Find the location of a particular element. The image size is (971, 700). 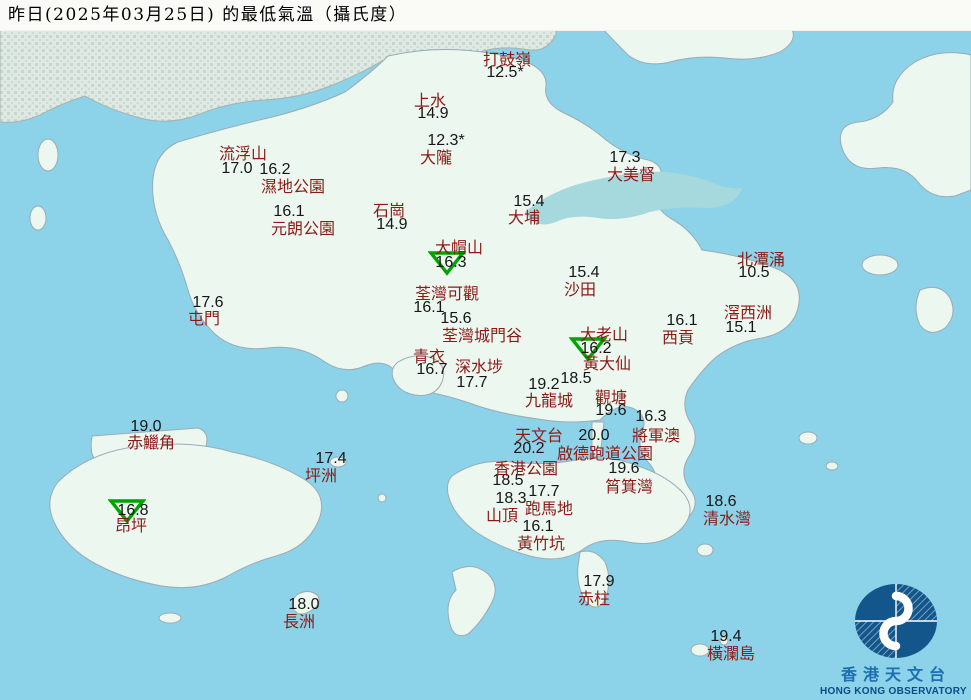

station-name: 上水 is located at coordinates (430, 100).